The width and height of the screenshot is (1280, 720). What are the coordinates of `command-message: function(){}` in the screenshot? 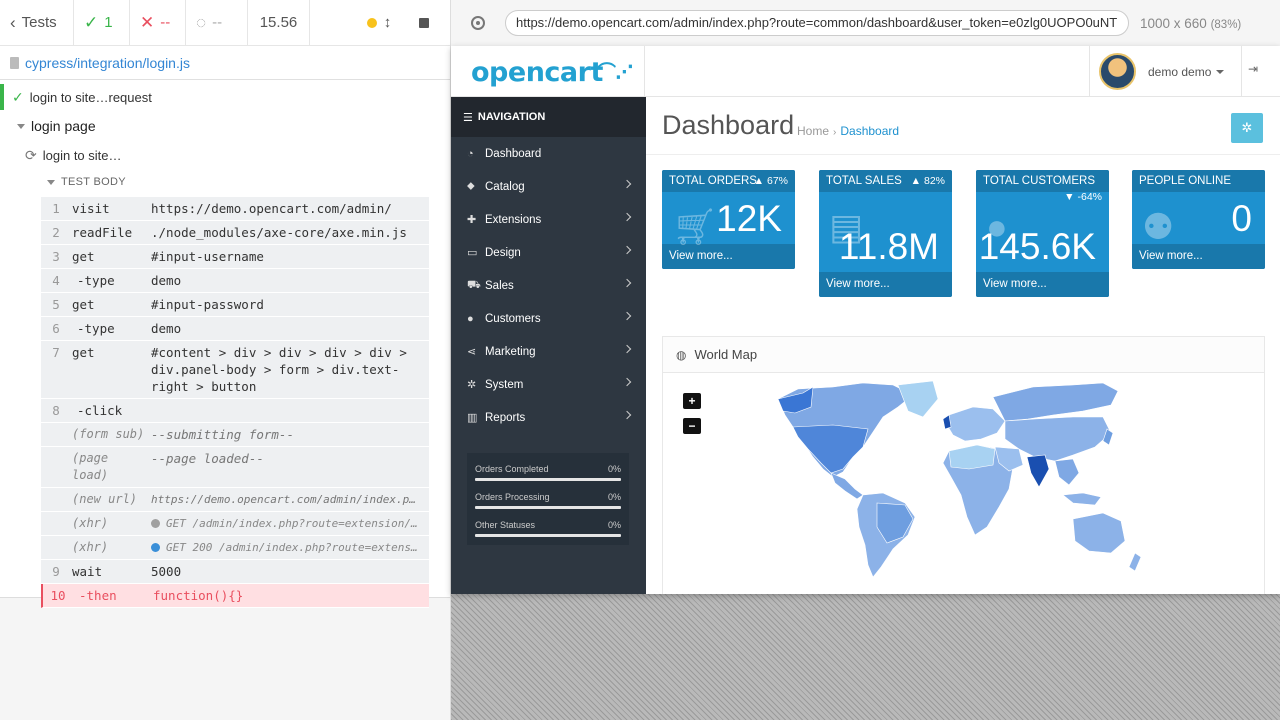 It's located at (198, 595).